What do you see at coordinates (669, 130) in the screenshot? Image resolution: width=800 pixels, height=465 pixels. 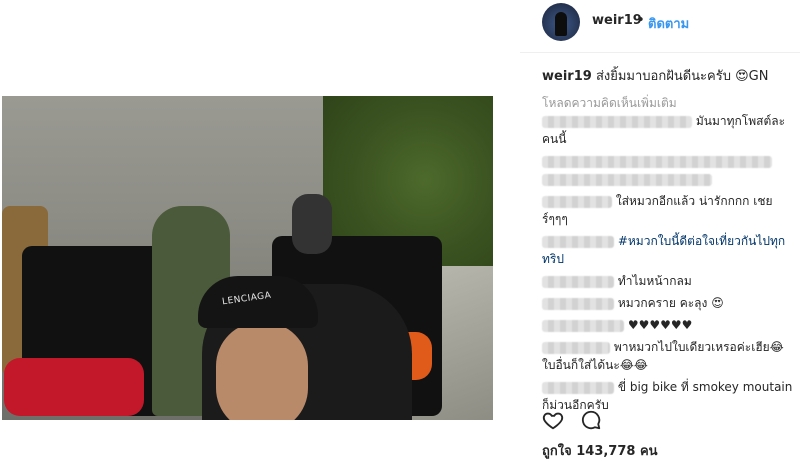 I see `list-item: มันมาทุกโพสต์ละ คนนี้` at bounding box center [669, 130].